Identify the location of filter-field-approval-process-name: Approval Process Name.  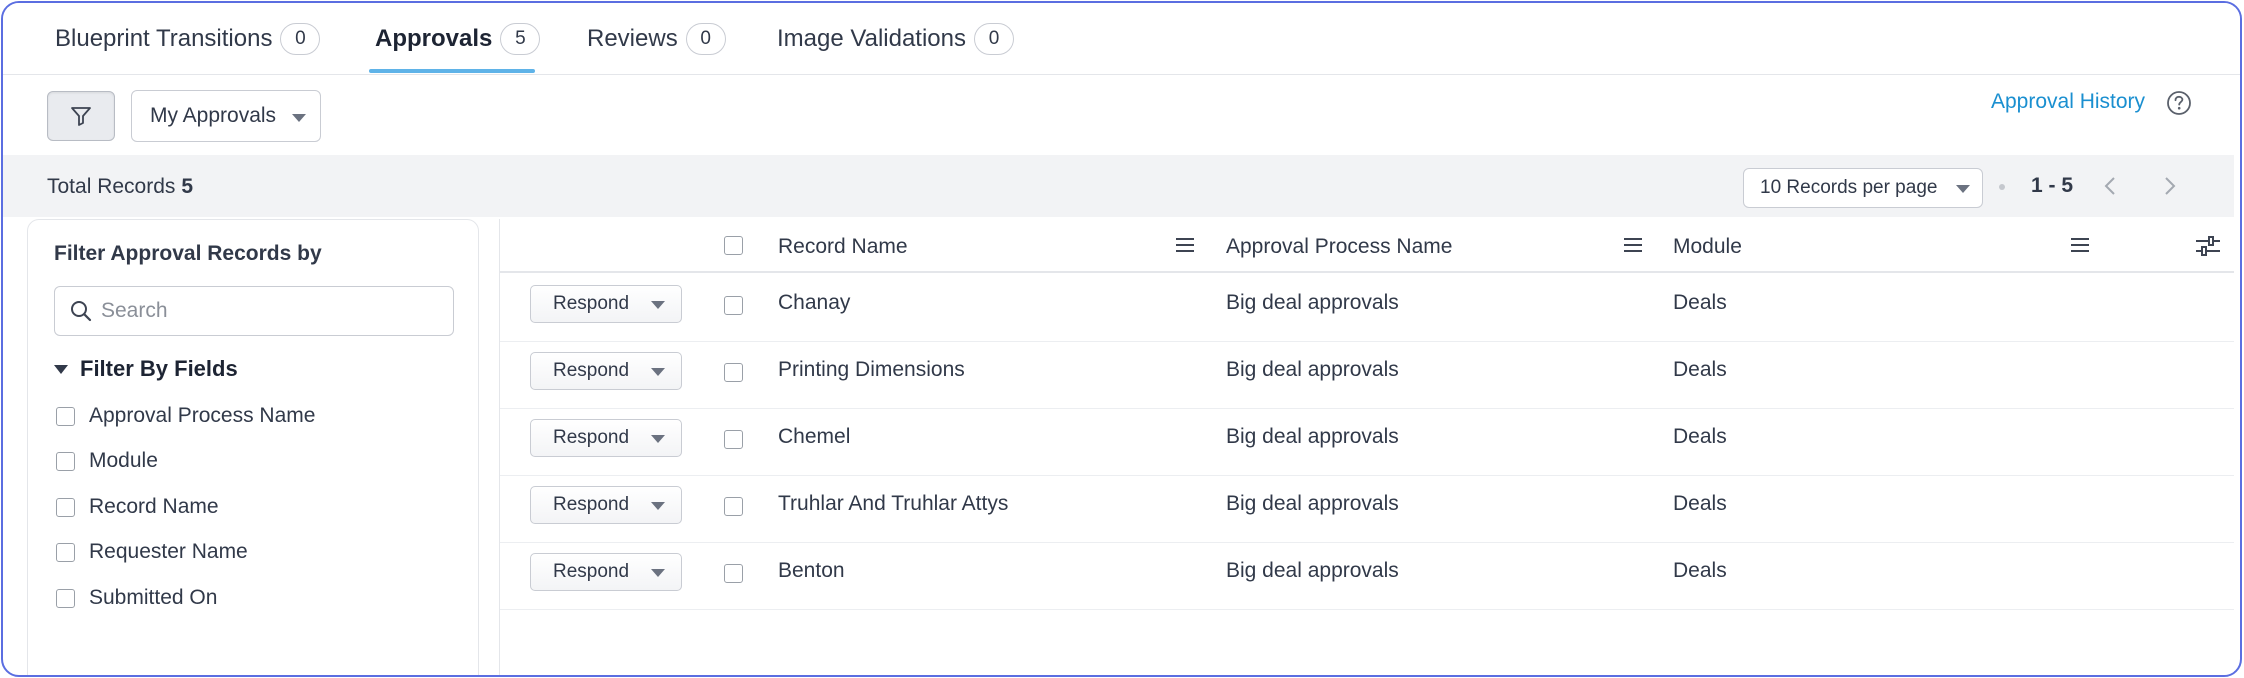
(185, 416).